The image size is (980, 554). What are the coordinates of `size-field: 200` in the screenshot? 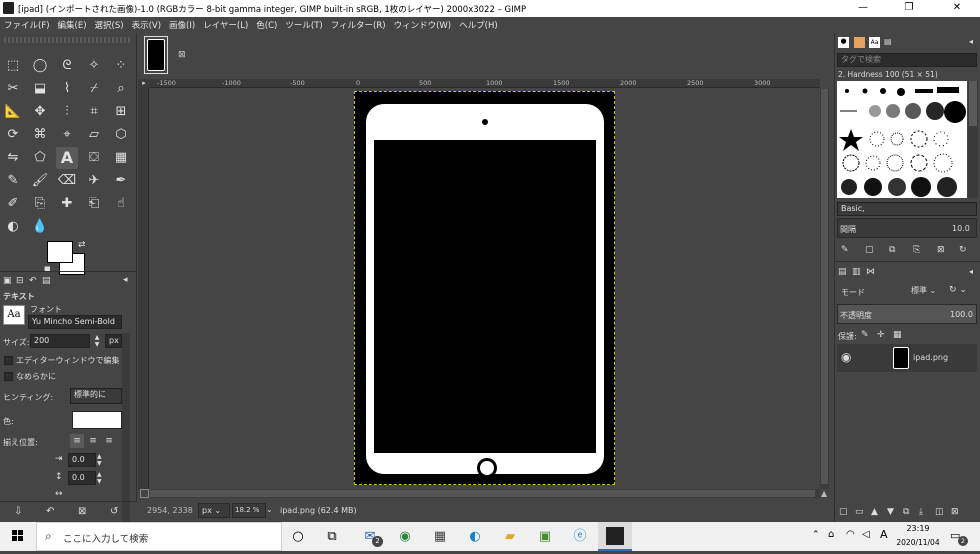 It's located at (60, 341).